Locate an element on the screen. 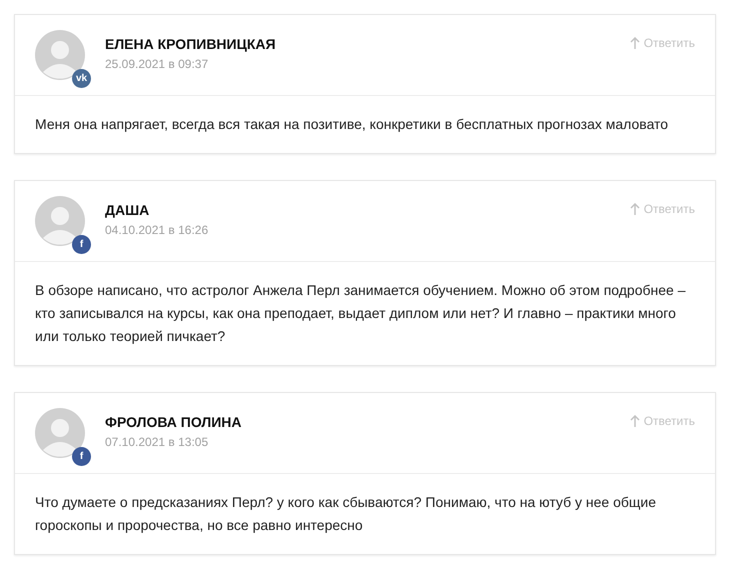 The height and width of the screenshot is (586, 732). comment-text: Что думаете о предсказаниях Перл? у кого как сбываются? Понимаю, что на ютуб у нее общие гороскопы и пророчества, но все равно интересно is located at coordinates (345, 514).